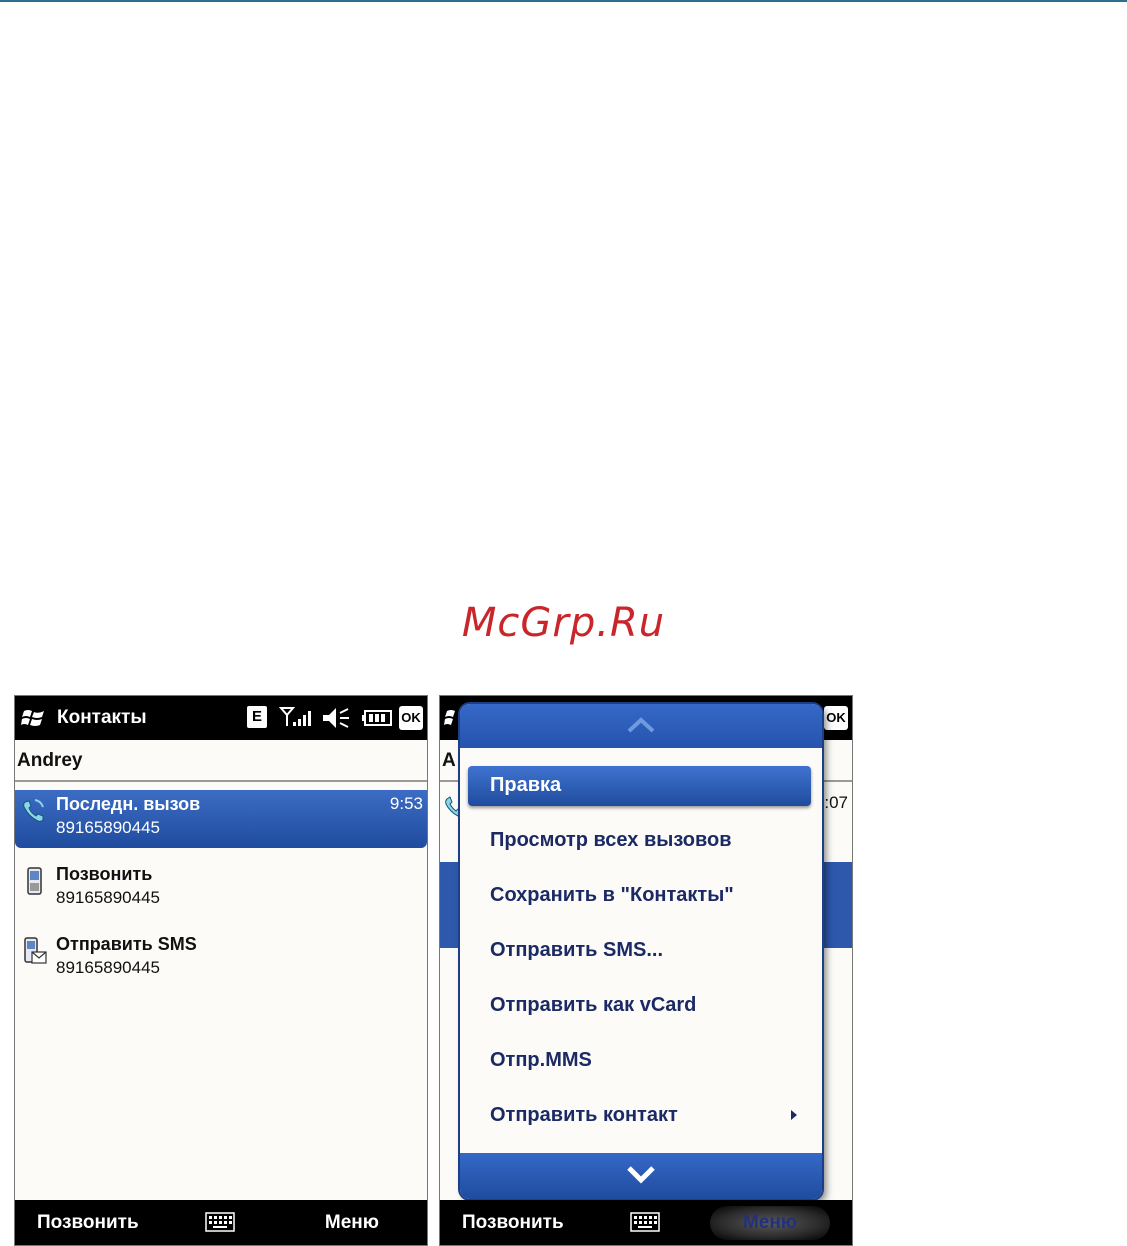 This screenshot has width=1127, height=1246. Describe the element at coordinates (126, 944) in the screenshot. I see `row-title: Отправить SMS` at that location.